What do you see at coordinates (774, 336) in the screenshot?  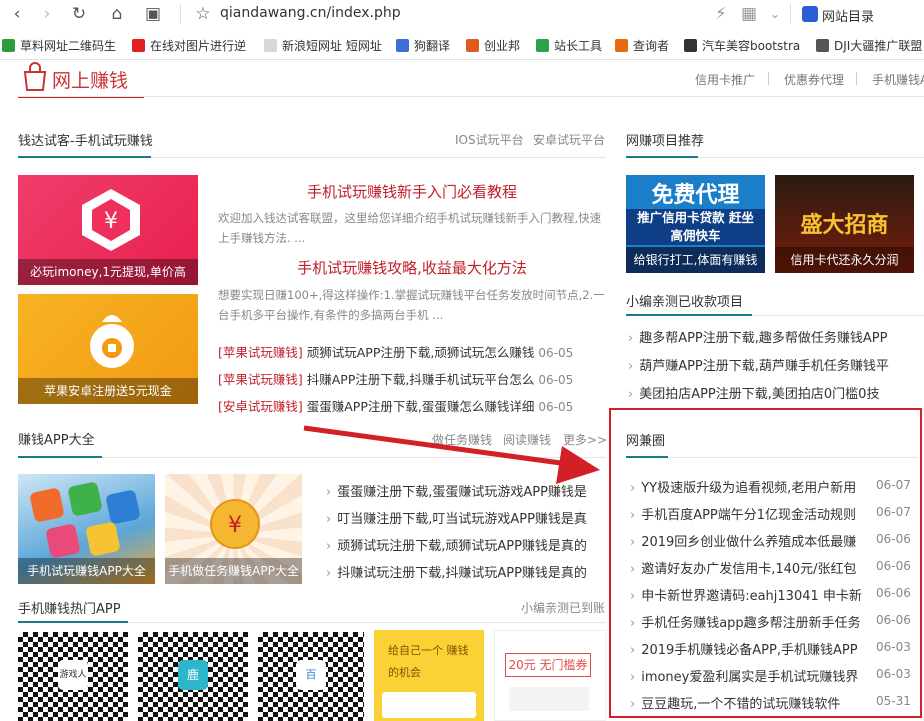 I see `tested-item: › 趣多帮APP注册下载,趣多帮做任务赚钱APP` at bounding box center [774, 336].